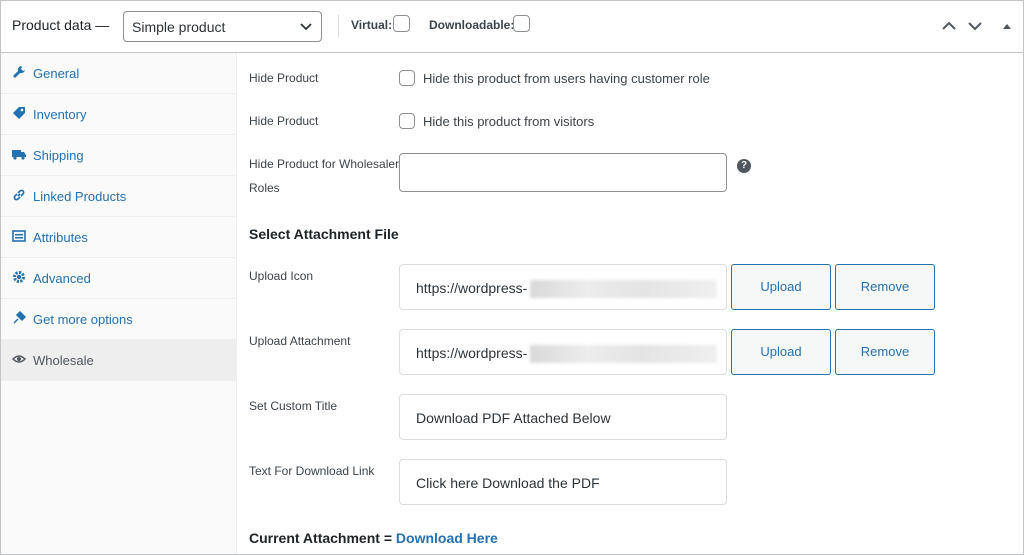 This screenshot has height=555, width=1024. What do you see at coordinates (118, 278) in the screenshot?
I see `tab-advanced: Advanced` at bounding box center [118, 278].